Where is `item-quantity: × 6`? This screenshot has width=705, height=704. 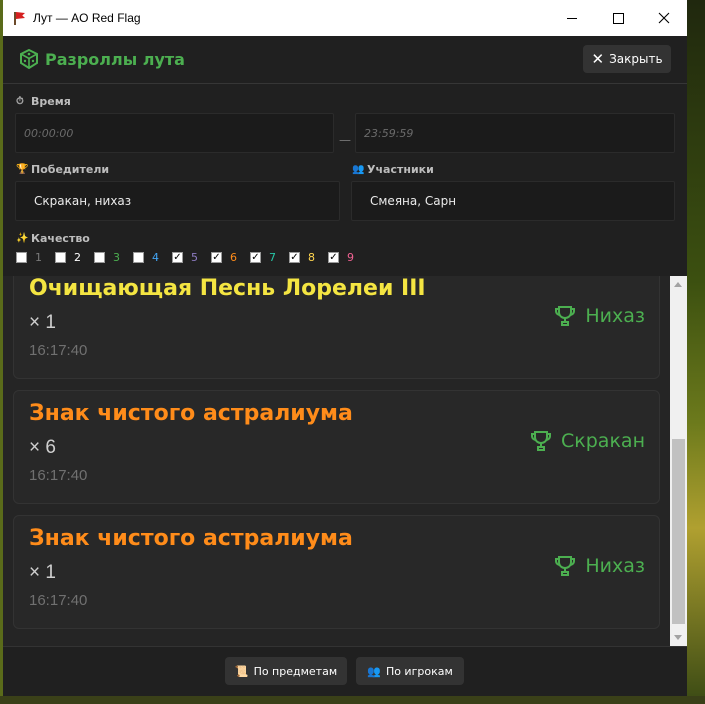
item-quantity: × 6 is located at coordinates (42, 447).